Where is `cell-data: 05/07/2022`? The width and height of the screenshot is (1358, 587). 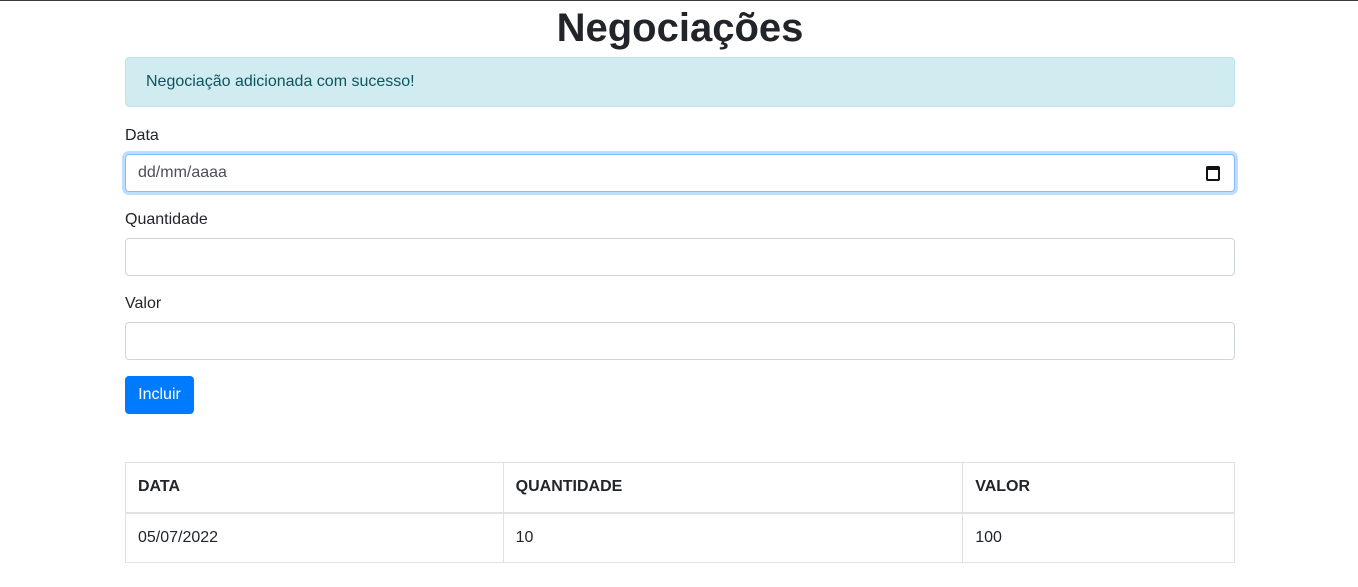 cell-data: 05/07/2022 is located at coordinates (314, 537).